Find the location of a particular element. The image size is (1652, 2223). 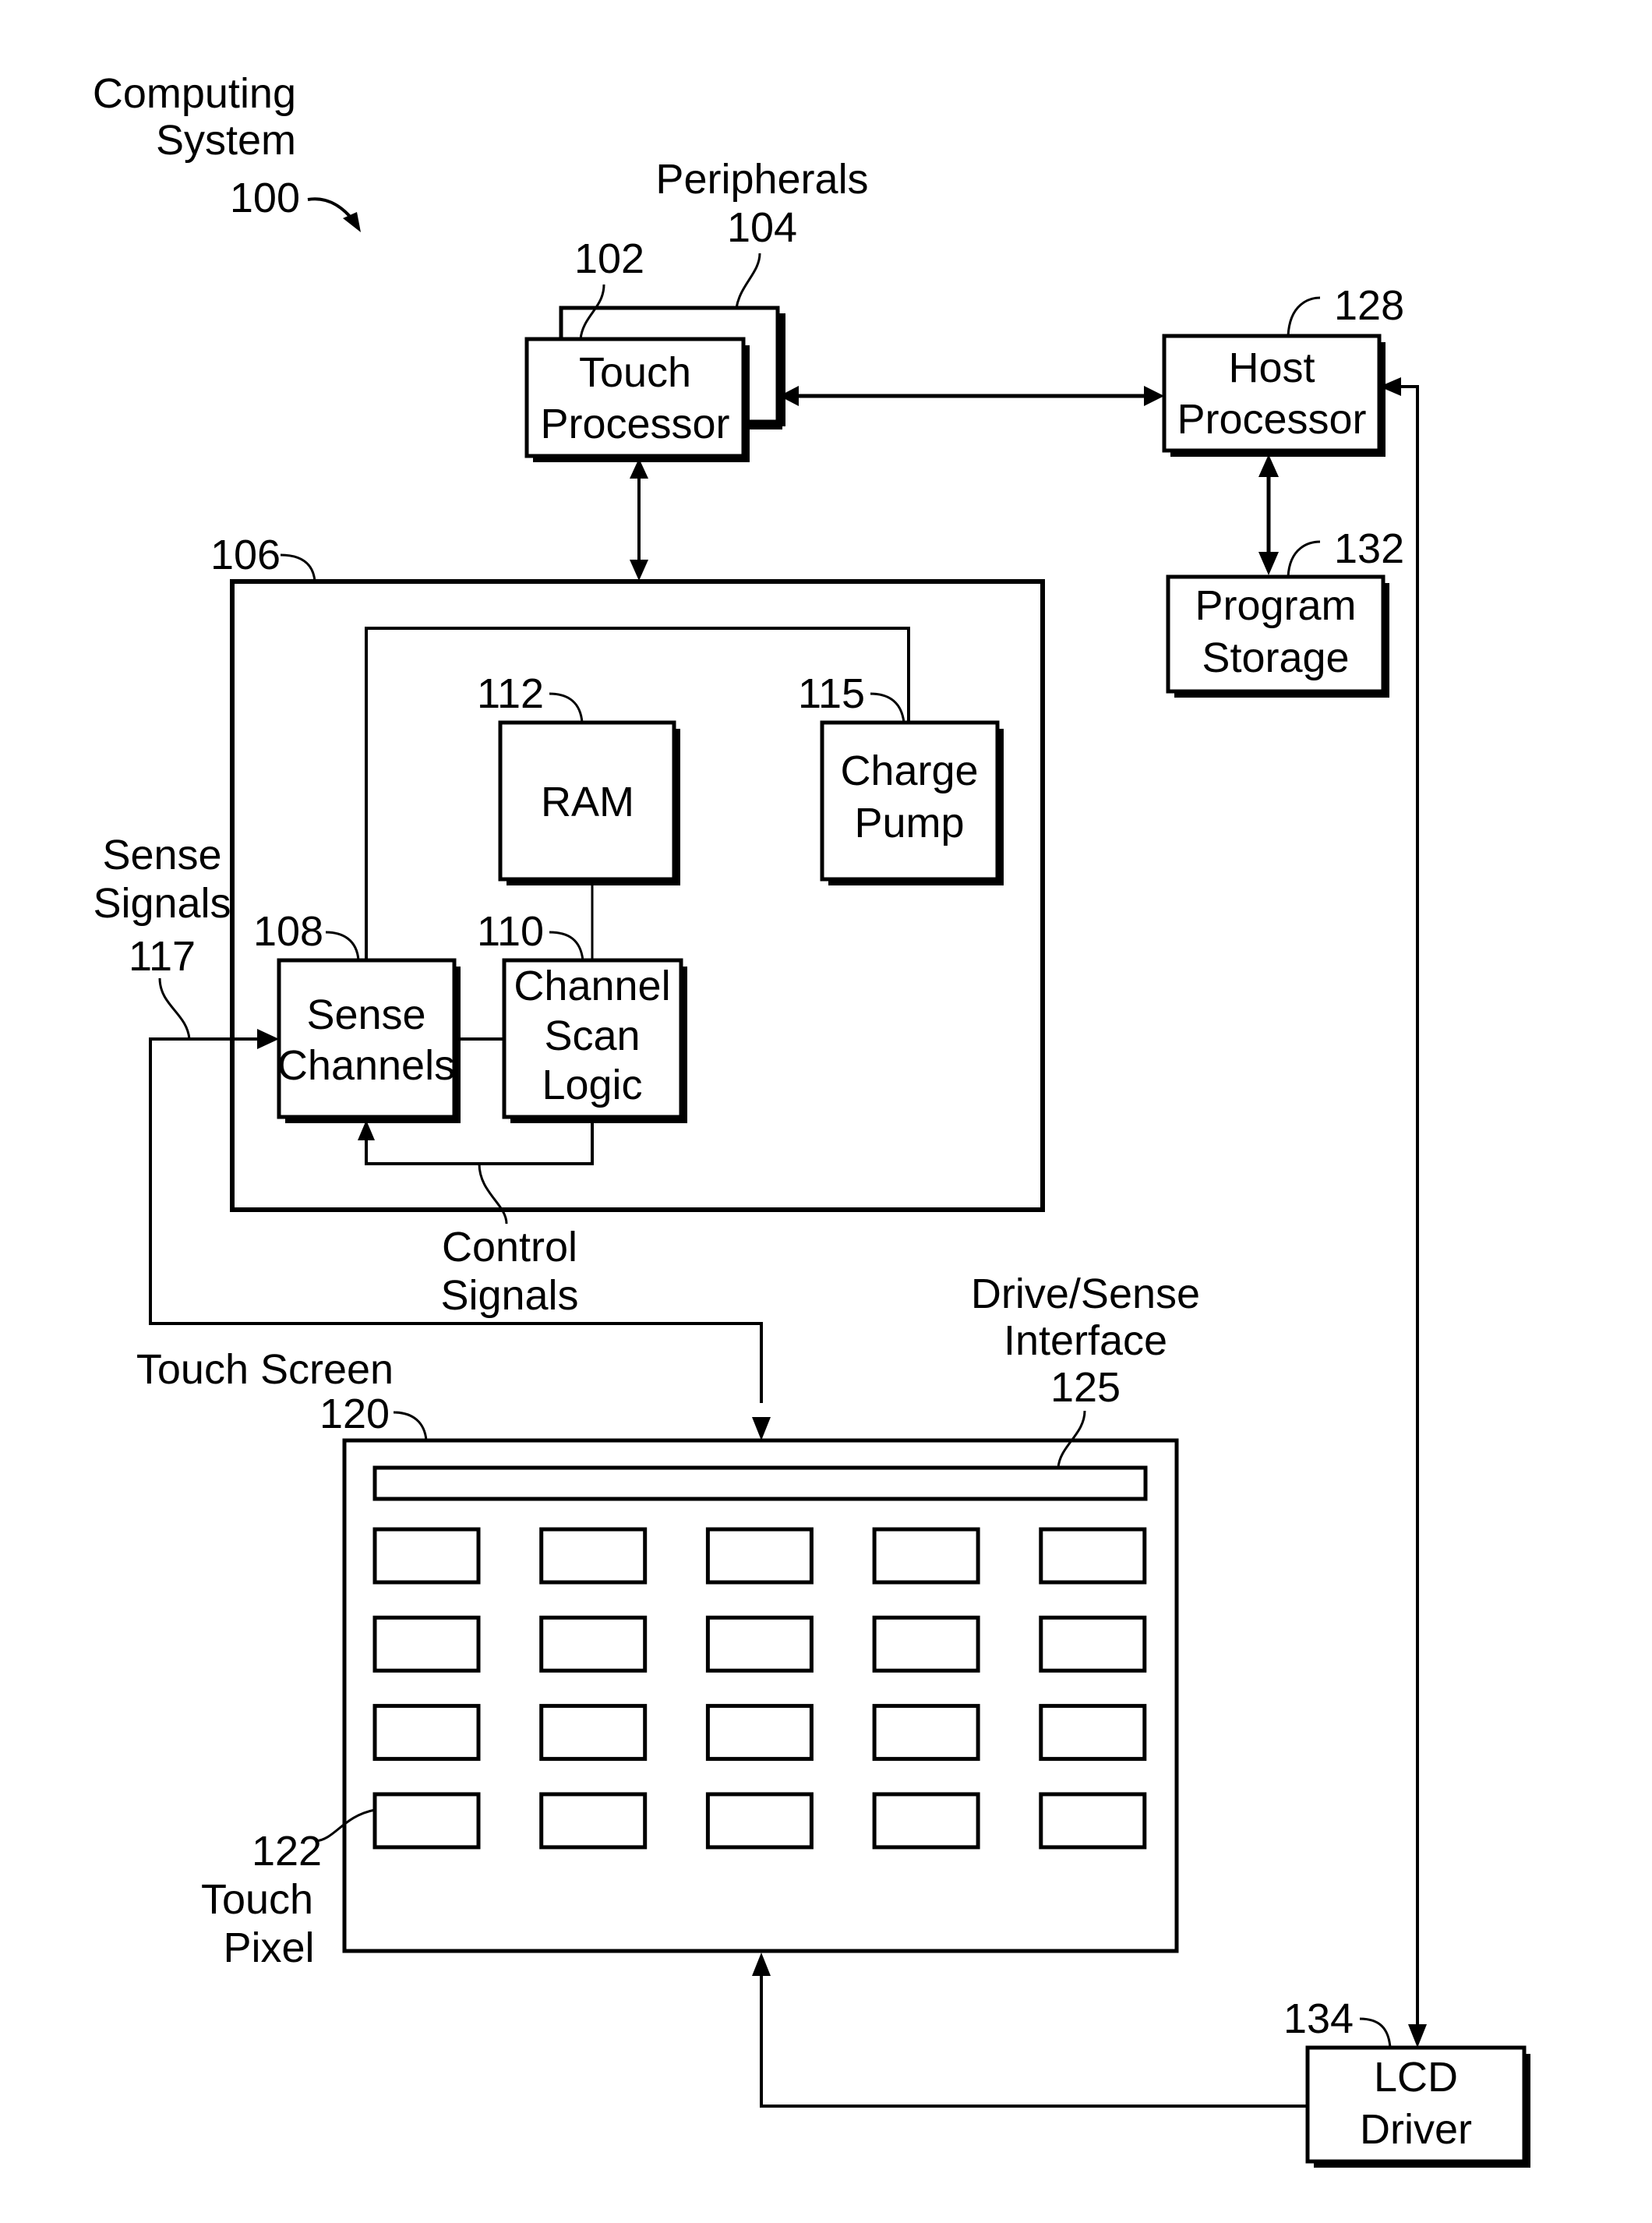

host-processor-line2: Processor is located at coordinates (1272, 419).